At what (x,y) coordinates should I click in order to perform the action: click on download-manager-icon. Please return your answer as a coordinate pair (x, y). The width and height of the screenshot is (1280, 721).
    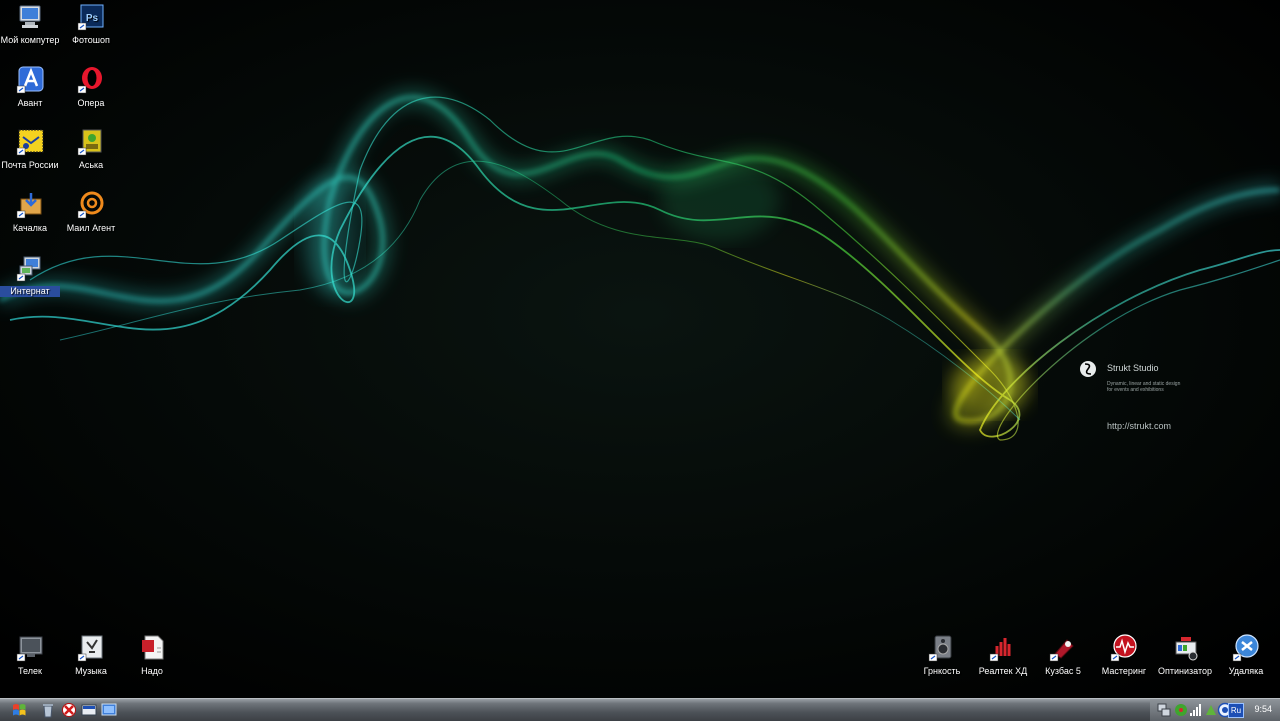
    Looking at the image, I should click on (29, 206).